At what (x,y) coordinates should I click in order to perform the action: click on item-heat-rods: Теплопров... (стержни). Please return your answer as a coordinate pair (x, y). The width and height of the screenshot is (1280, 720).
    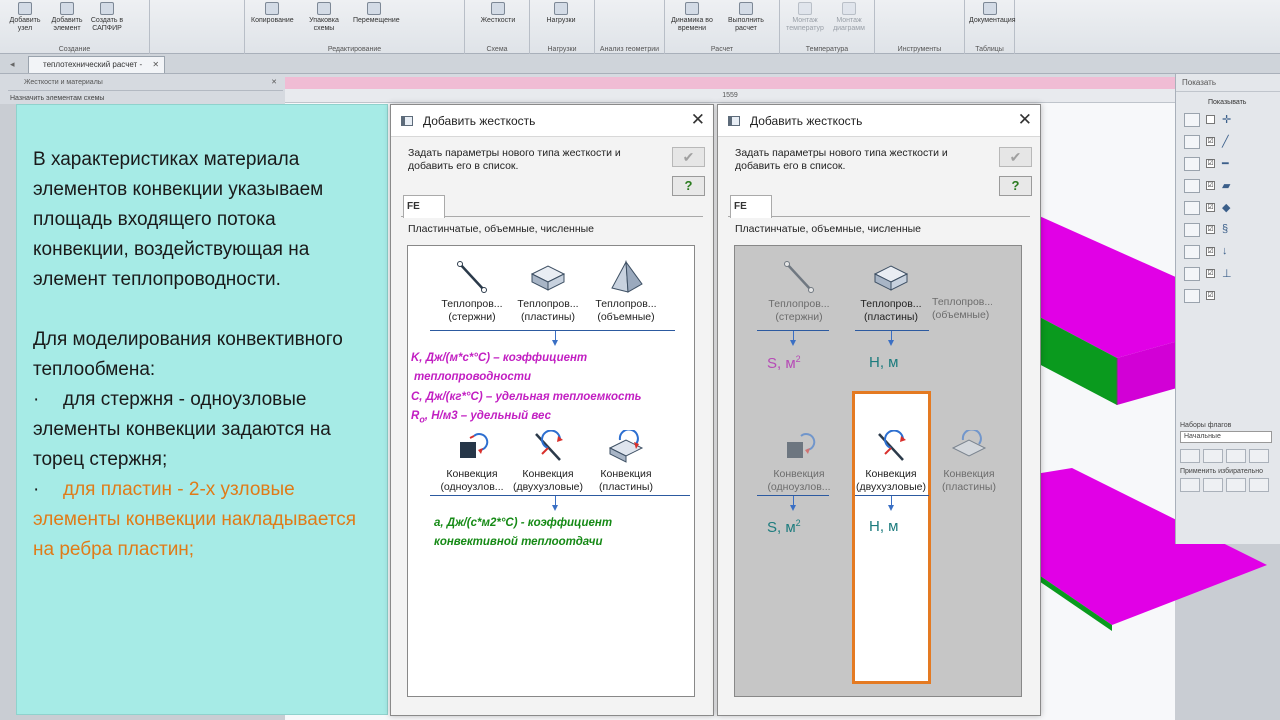
    Looking at the image, I should click on (472, 292).